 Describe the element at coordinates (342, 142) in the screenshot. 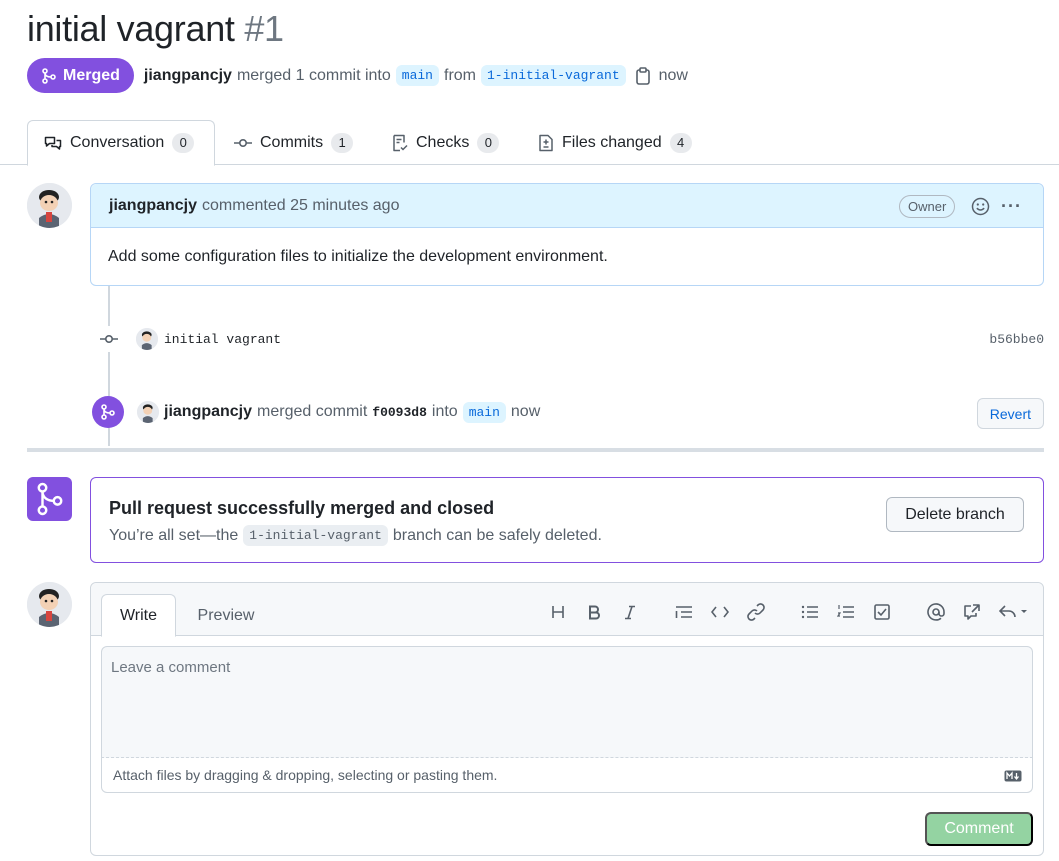

I see `tab-commits-count: 1` at that location.